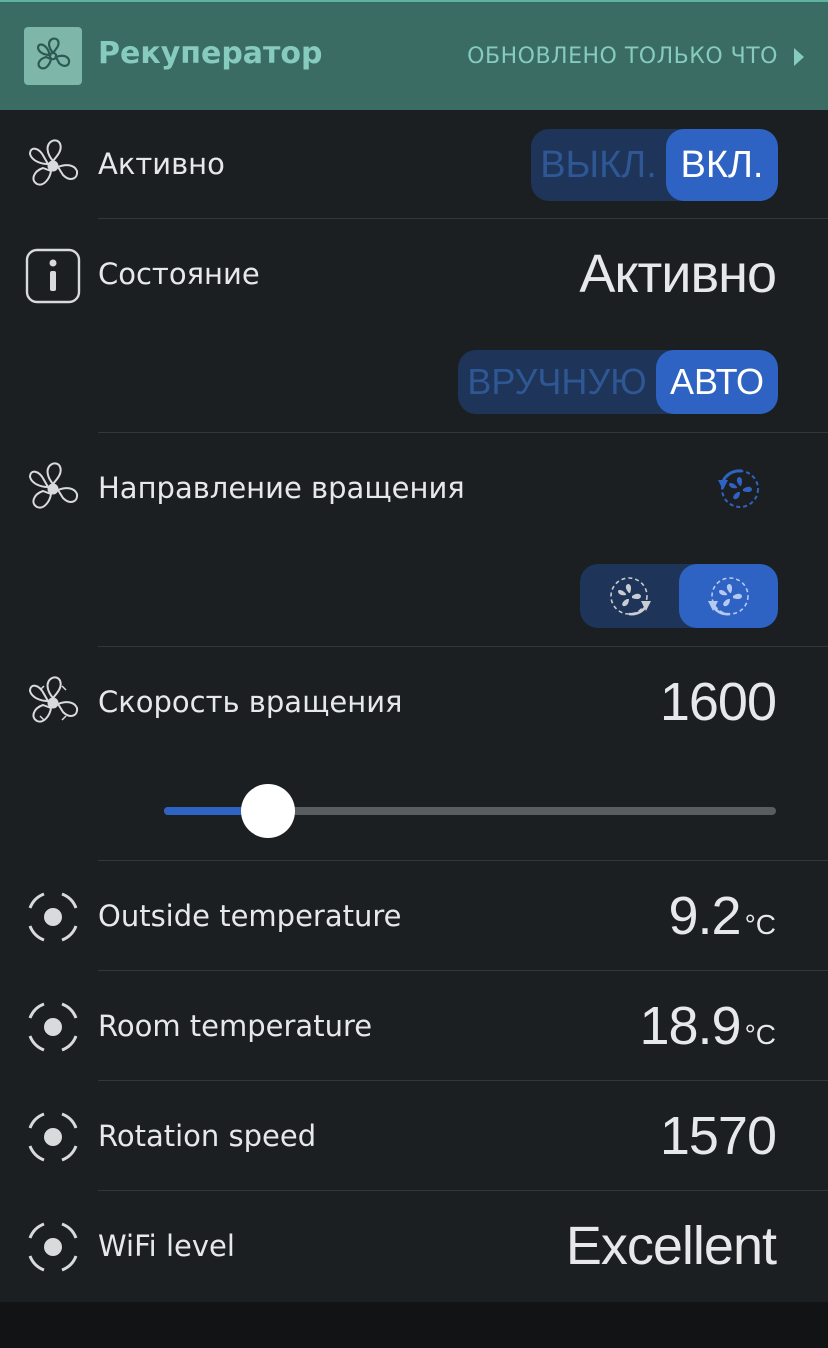 The width and height of the screenshot is (828, 1348). What do you see at coordinates (707, 1026) in the screenshot?
I see `room-temp-value: 18.9 °C` at bounding box center [707, 1026].